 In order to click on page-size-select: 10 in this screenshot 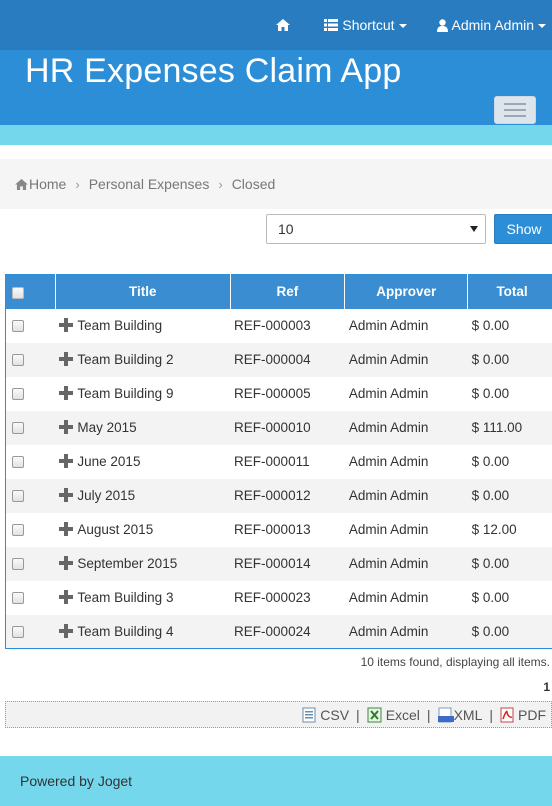, I will do `click(376, 229)`.